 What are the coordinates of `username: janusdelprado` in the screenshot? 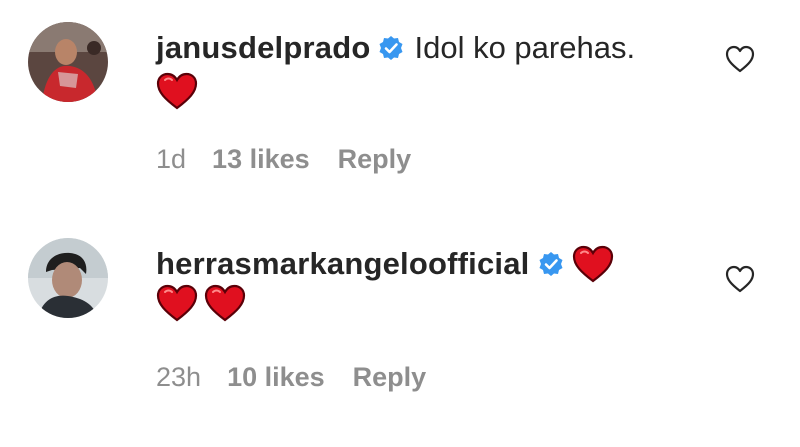 It's located at (263, 48).